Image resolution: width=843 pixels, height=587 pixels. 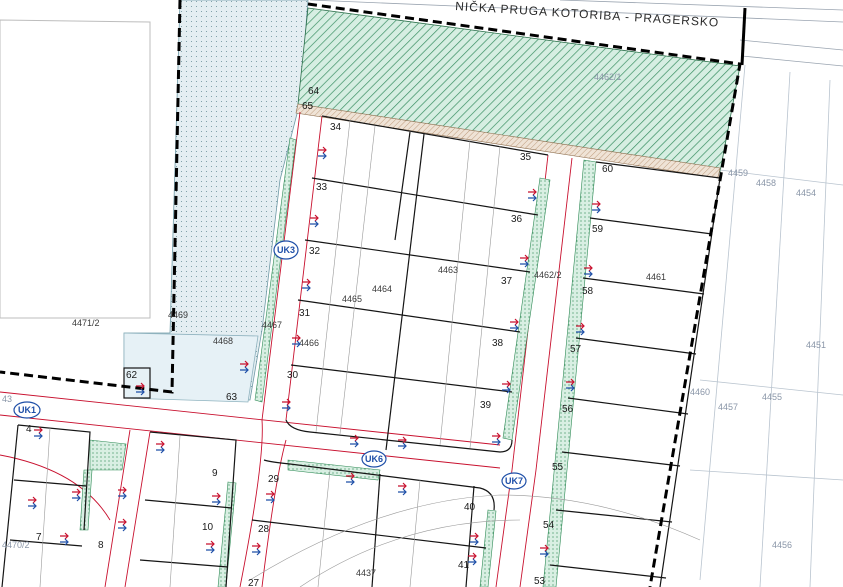 I want to click on lot-41: 41, so click(x=464, y=565).